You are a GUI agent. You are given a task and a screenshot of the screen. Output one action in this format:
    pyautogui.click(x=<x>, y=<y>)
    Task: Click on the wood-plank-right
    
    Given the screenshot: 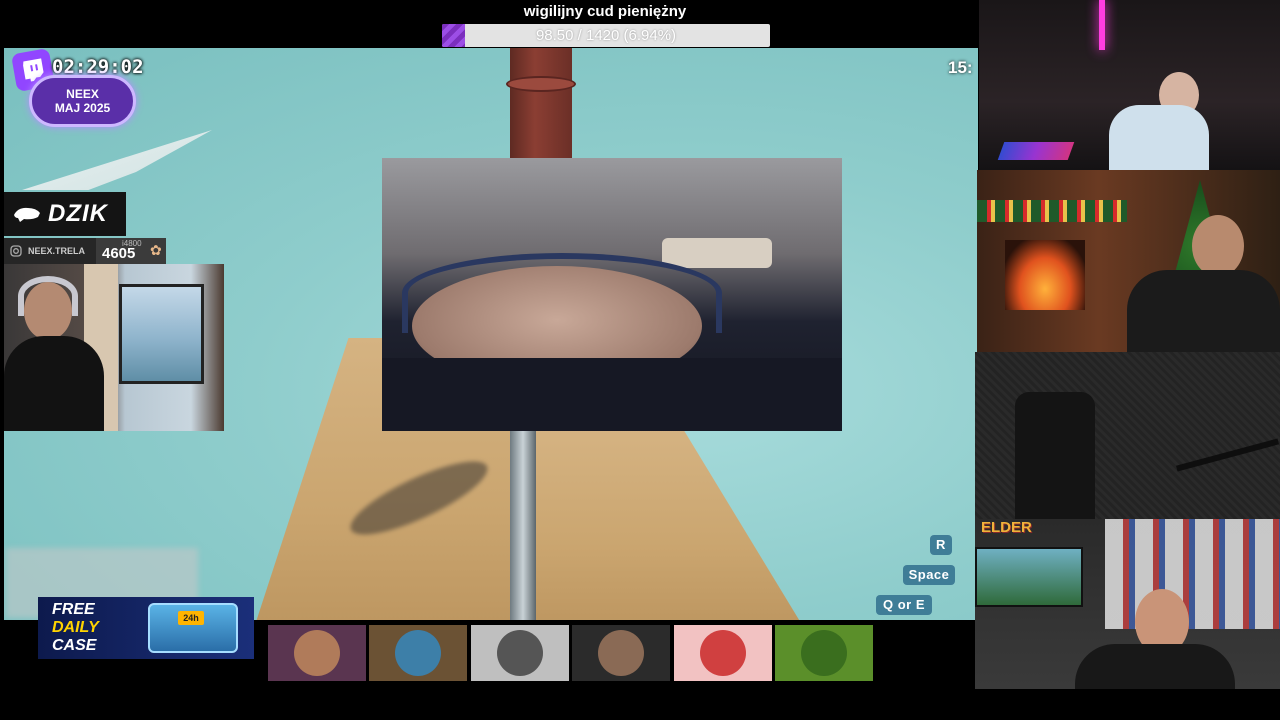 What is the action you would take?
    pyautogui.click(x=669, y=524)
    